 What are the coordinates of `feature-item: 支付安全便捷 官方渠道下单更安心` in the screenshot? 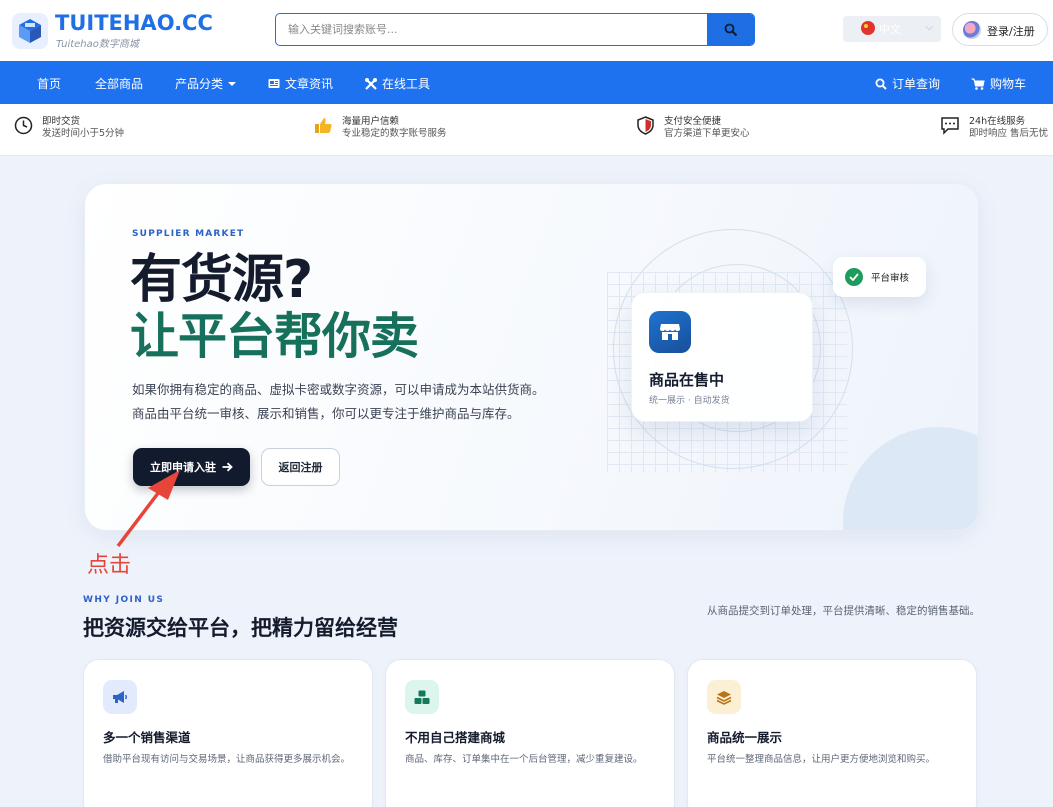 It's located at (693, 128).